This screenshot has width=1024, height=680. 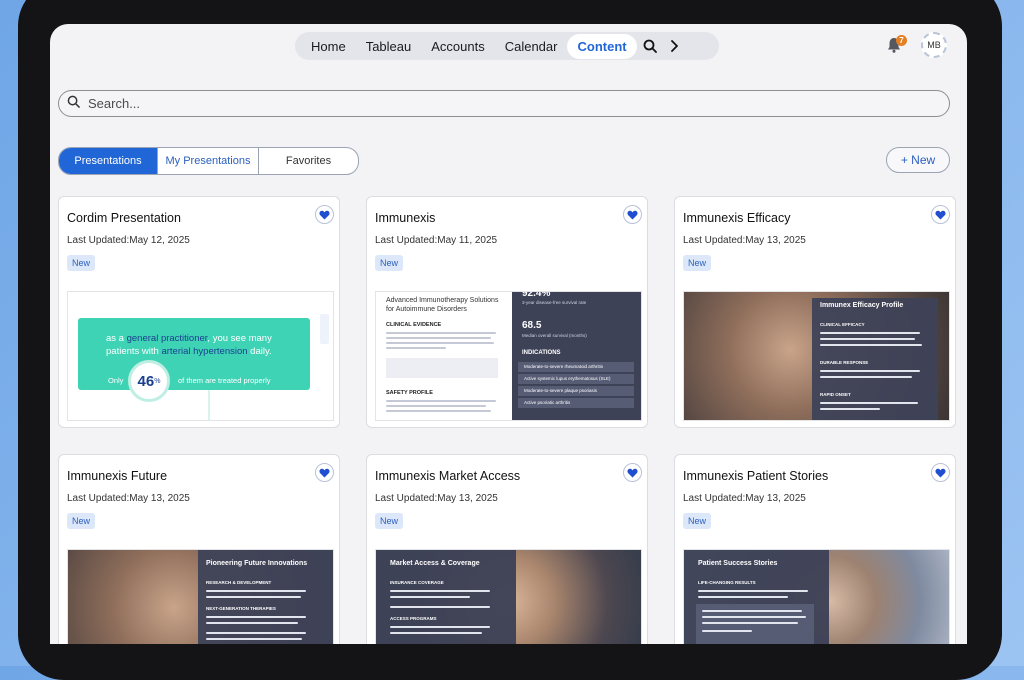 What do you see at coordinates (602, 46) in the screenshot?
I see `nav-content: Content` at bounding box center [602, 46].